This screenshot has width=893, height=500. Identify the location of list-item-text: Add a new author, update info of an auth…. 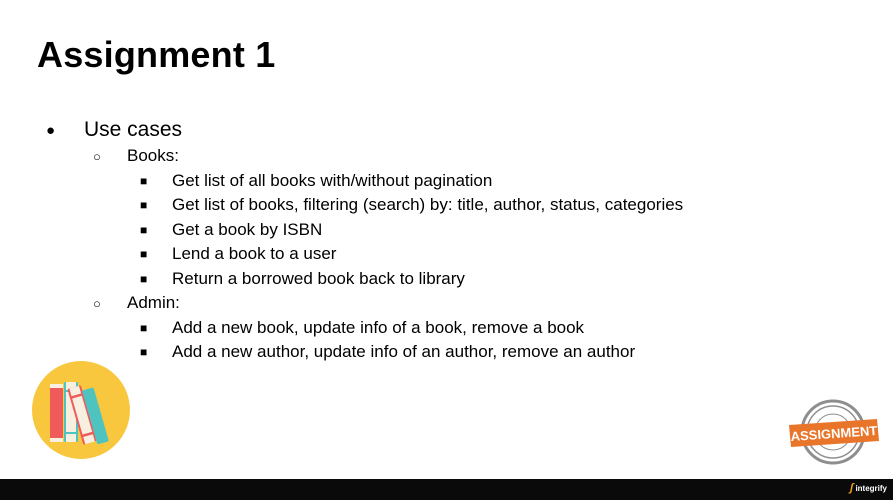
(404, 352).